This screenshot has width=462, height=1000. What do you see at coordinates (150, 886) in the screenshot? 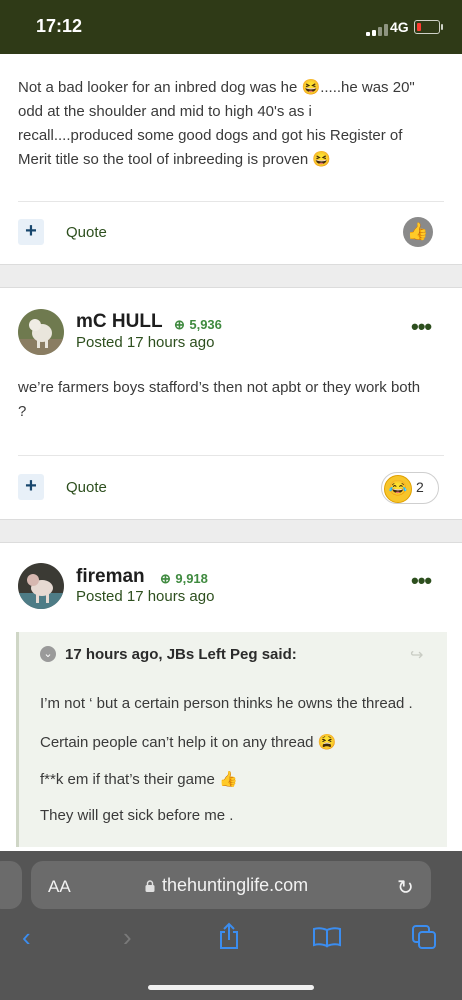
I see `lock-icon` at bounding box center [150, 886].